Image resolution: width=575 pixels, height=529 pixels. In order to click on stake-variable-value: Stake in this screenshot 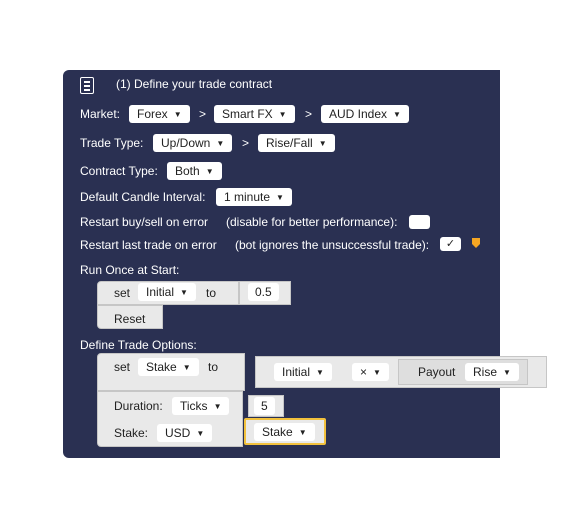, I will do `click(161, 367)`.